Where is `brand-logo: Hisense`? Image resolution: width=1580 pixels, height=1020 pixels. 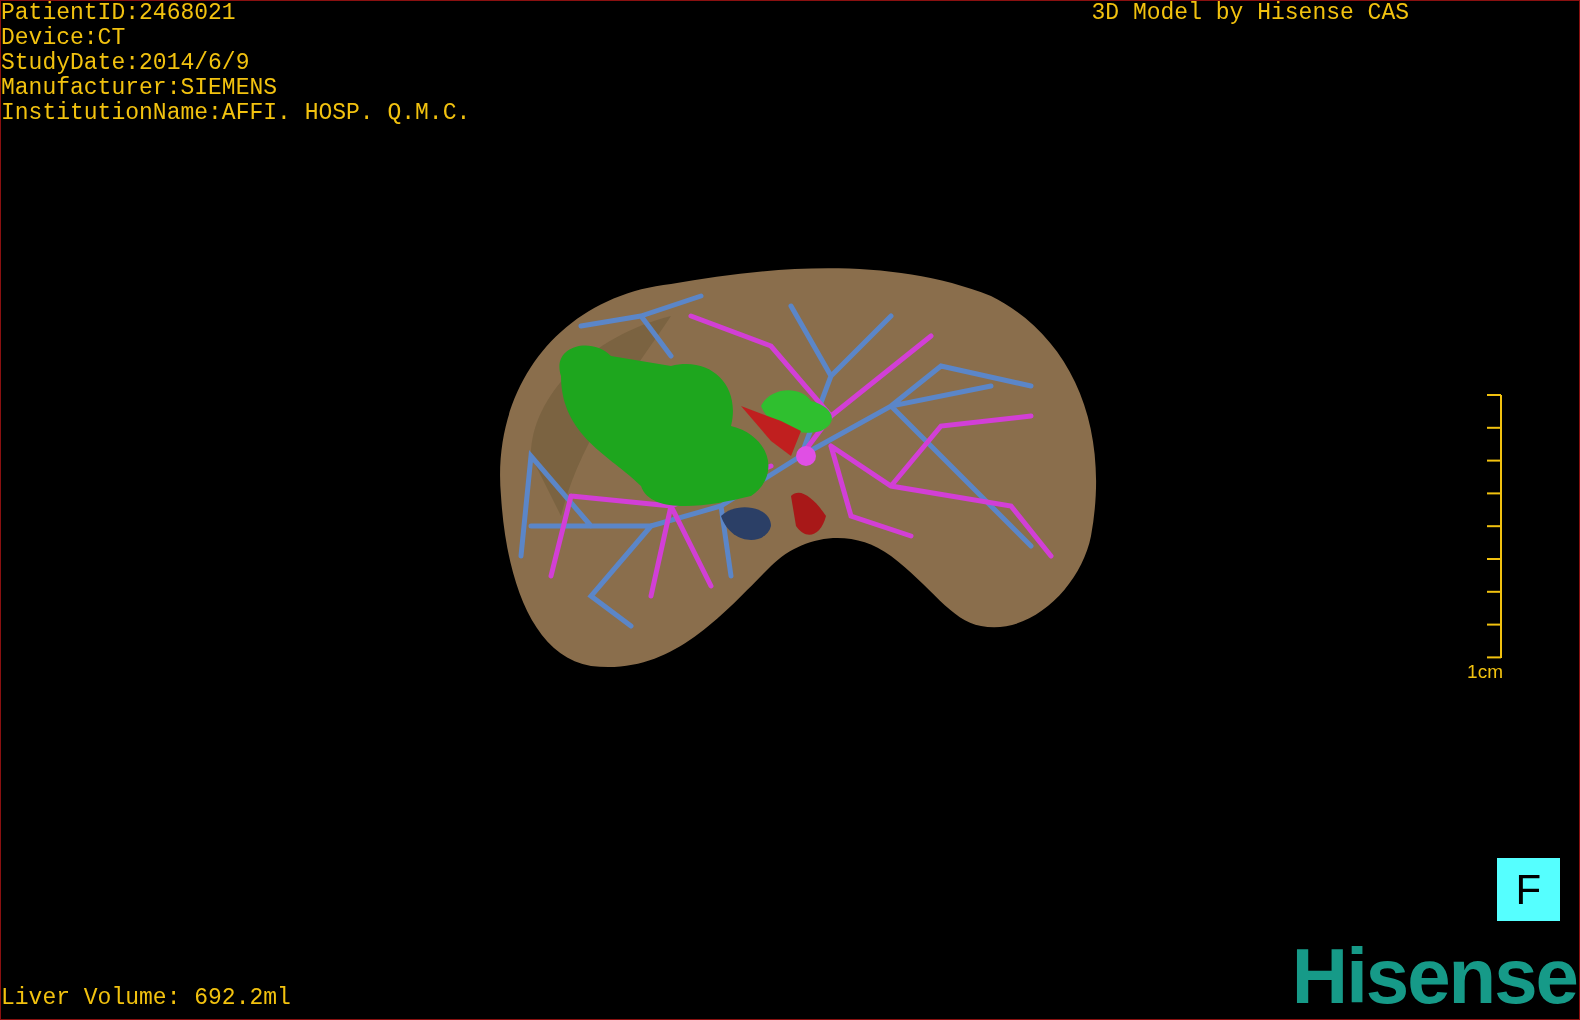
brand-logo: Hisense is located at coordinates (1434, 976).